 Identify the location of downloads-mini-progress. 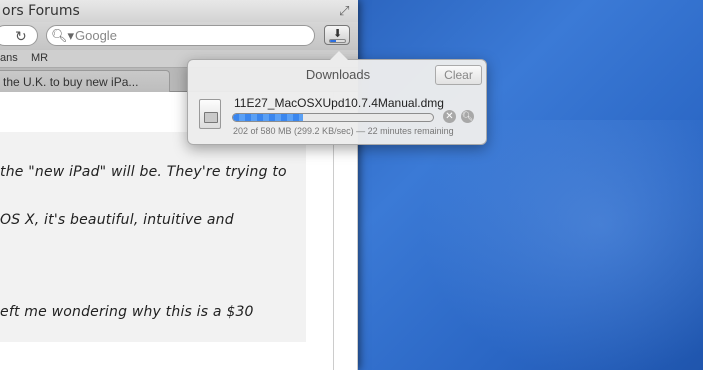
(337, 41).